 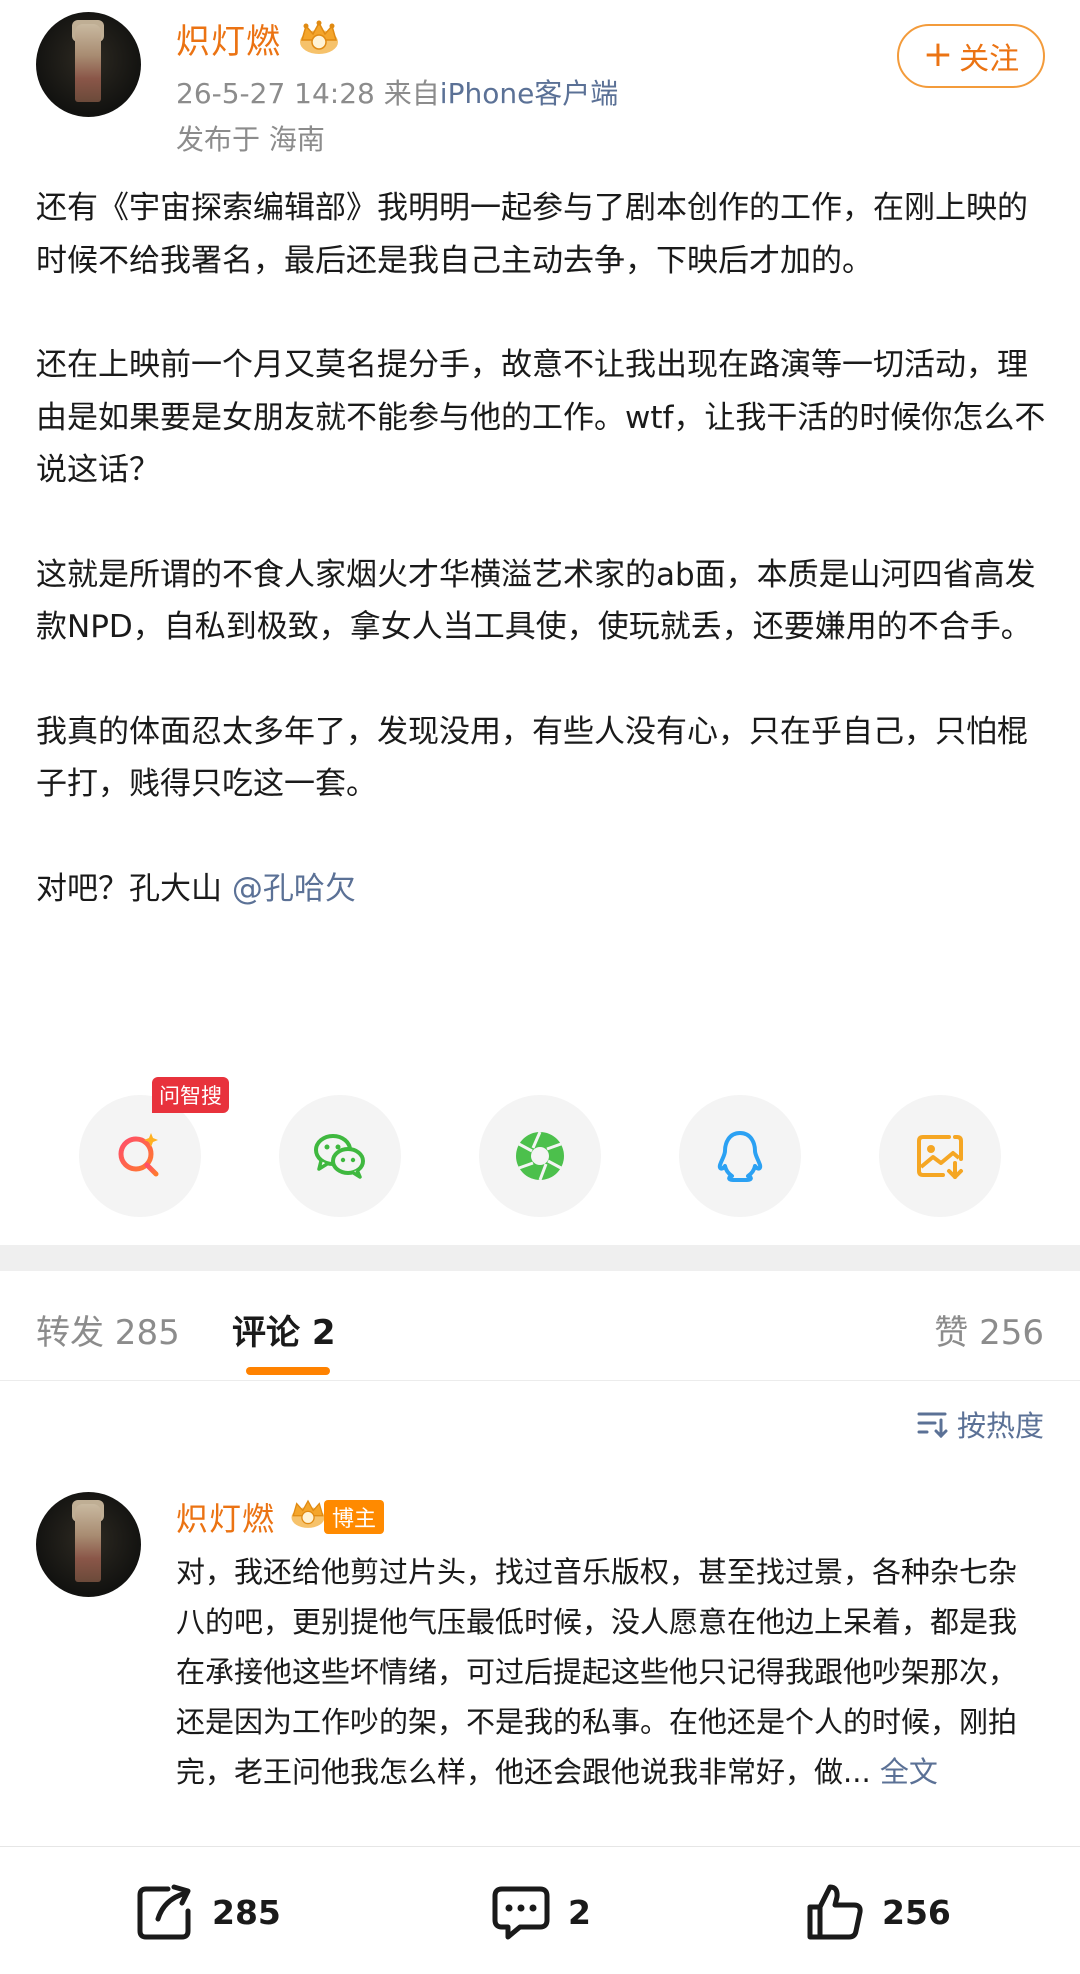 I want to click on engagement-tabs: 转发 285 评论 2 赞 256, so click(x=540, y=1326).